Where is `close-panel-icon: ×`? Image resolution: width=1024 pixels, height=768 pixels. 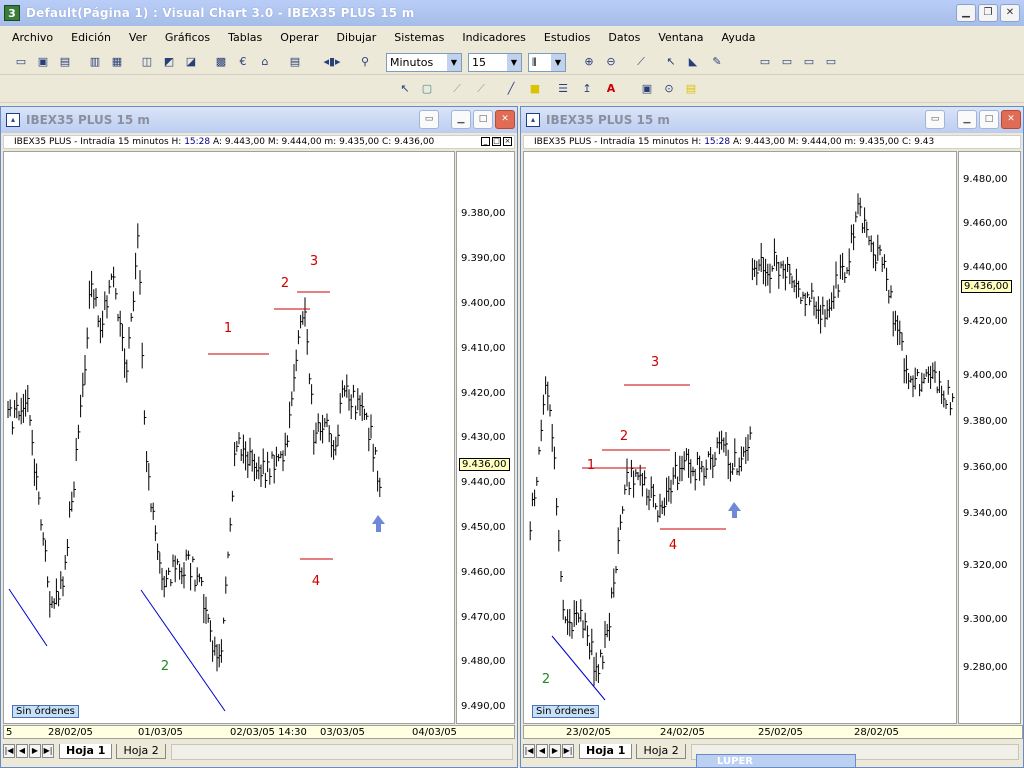 close-panel-icon: × is located at coordinates (507, 141).